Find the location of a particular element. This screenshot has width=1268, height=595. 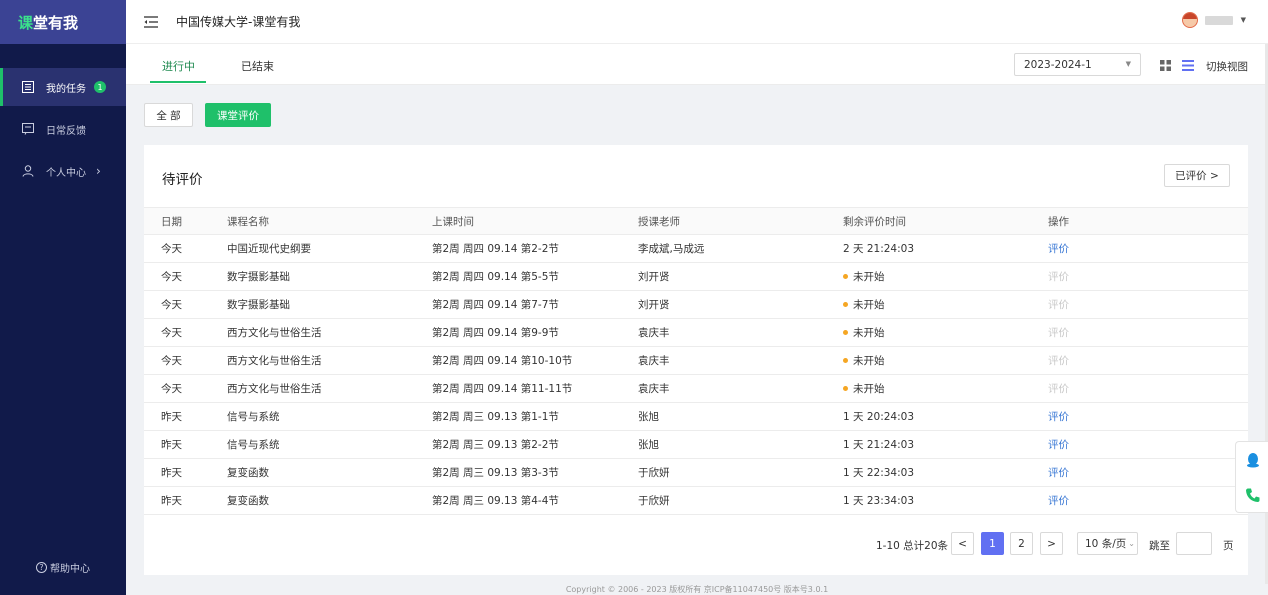

class-time-cell: 第2周 周四 09.14 第7-7节 is located at coordinates (495, 305).